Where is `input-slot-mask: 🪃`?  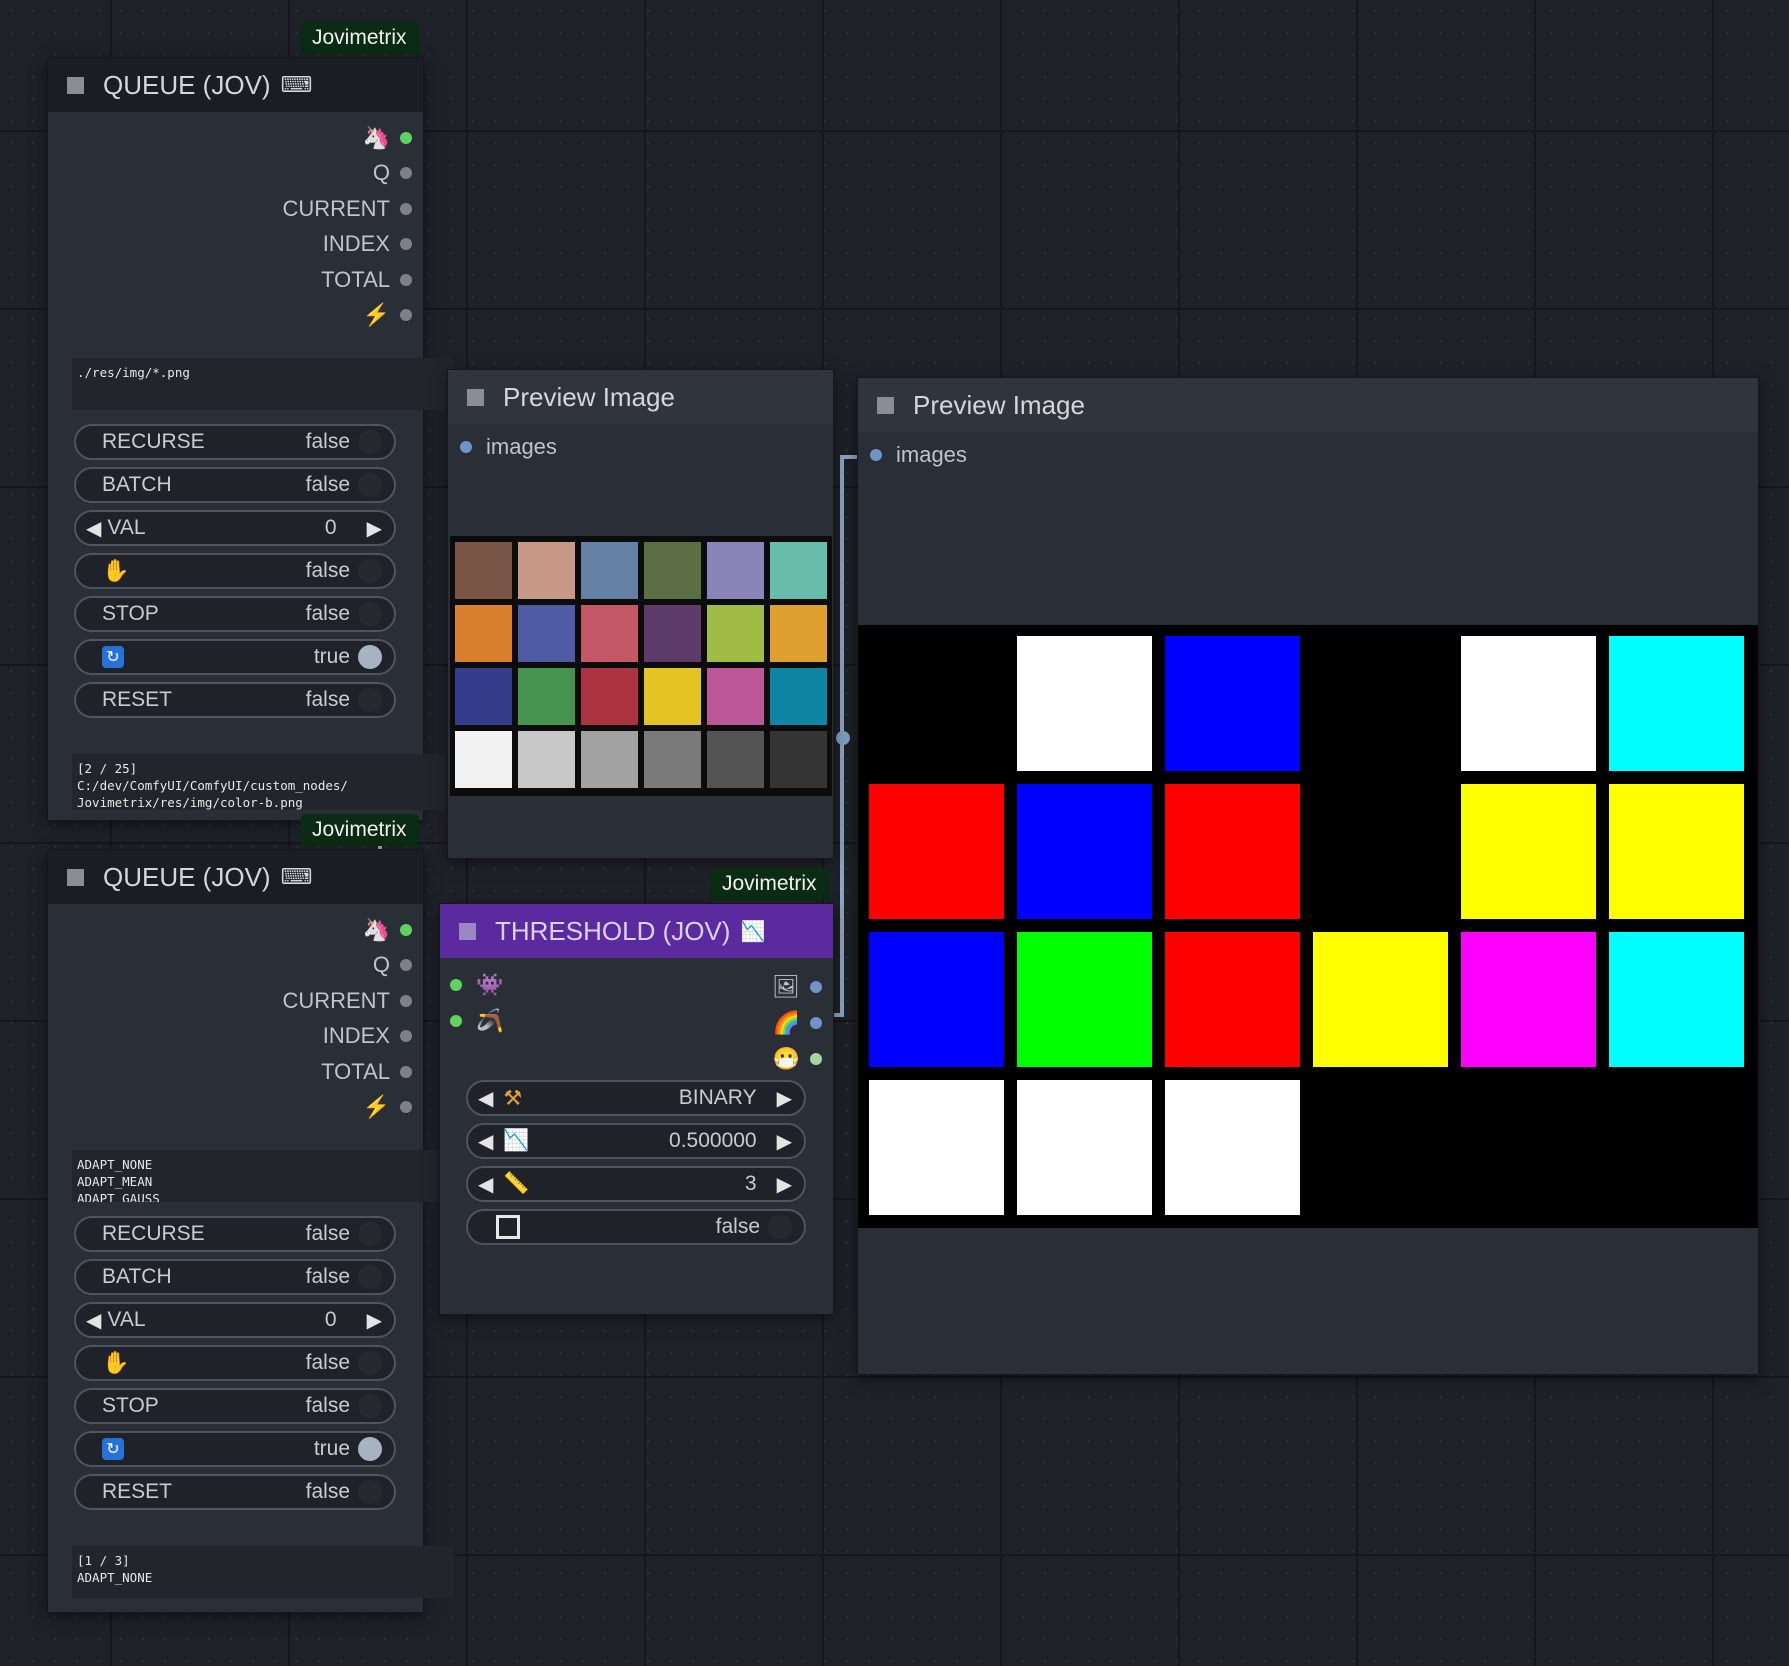
input-slot-mask: 🪃 is located at coordinates (476, 1021).